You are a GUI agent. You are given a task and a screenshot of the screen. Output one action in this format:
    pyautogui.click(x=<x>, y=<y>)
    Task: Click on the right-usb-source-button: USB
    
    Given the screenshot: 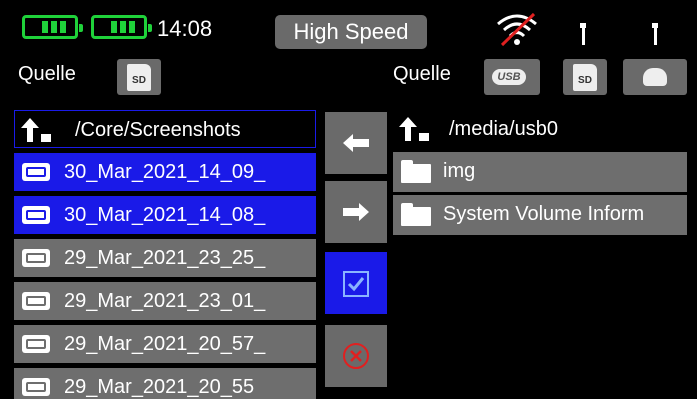 What is the action you would take?
    pyautogui.click(x=512, y=77)
    